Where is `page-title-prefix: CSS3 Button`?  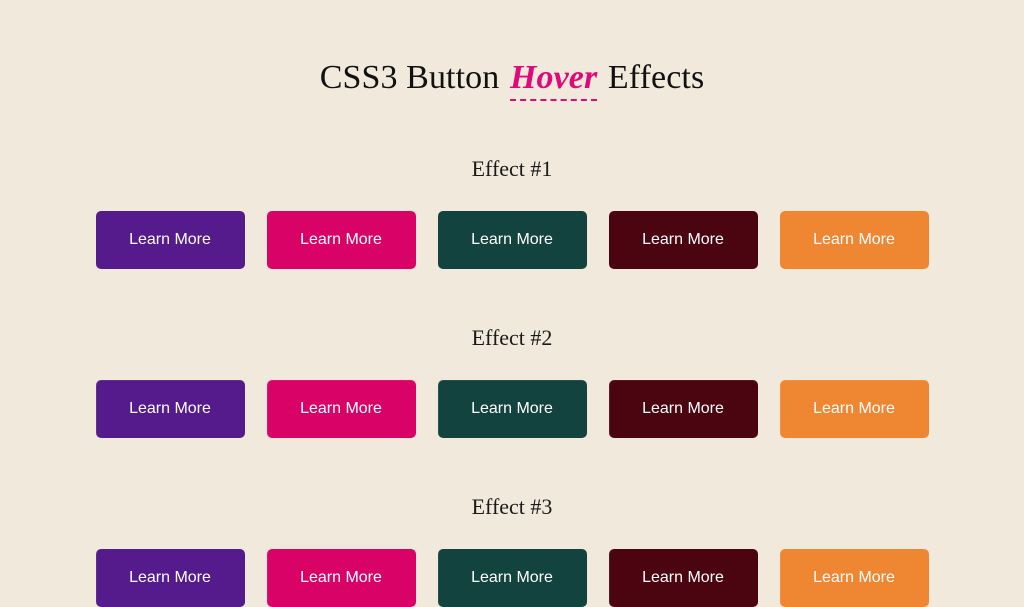
page-title-prefix: CSS3 Button is located at coordinates (413, 77).